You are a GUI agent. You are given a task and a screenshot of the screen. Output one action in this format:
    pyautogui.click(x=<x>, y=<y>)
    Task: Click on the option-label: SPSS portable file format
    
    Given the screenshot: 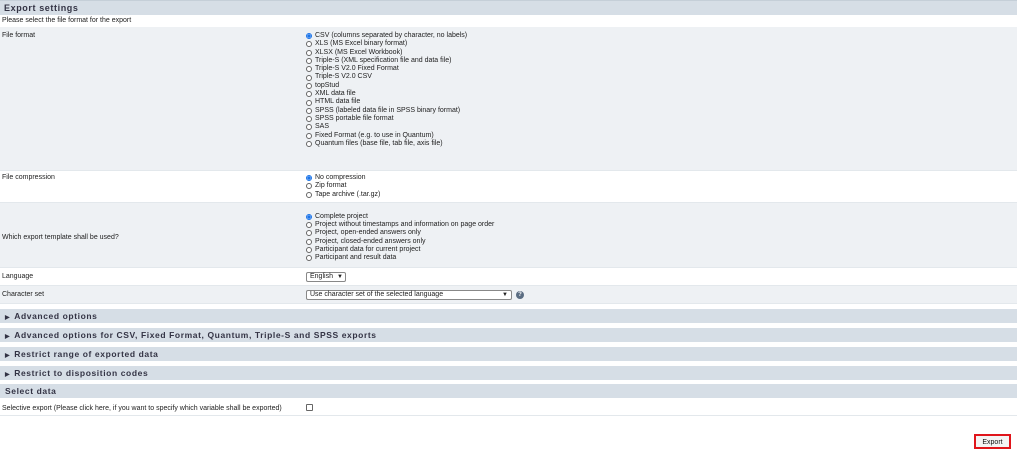 What is the action you would take?
    pyautogui.click(x=354, y=118)
    